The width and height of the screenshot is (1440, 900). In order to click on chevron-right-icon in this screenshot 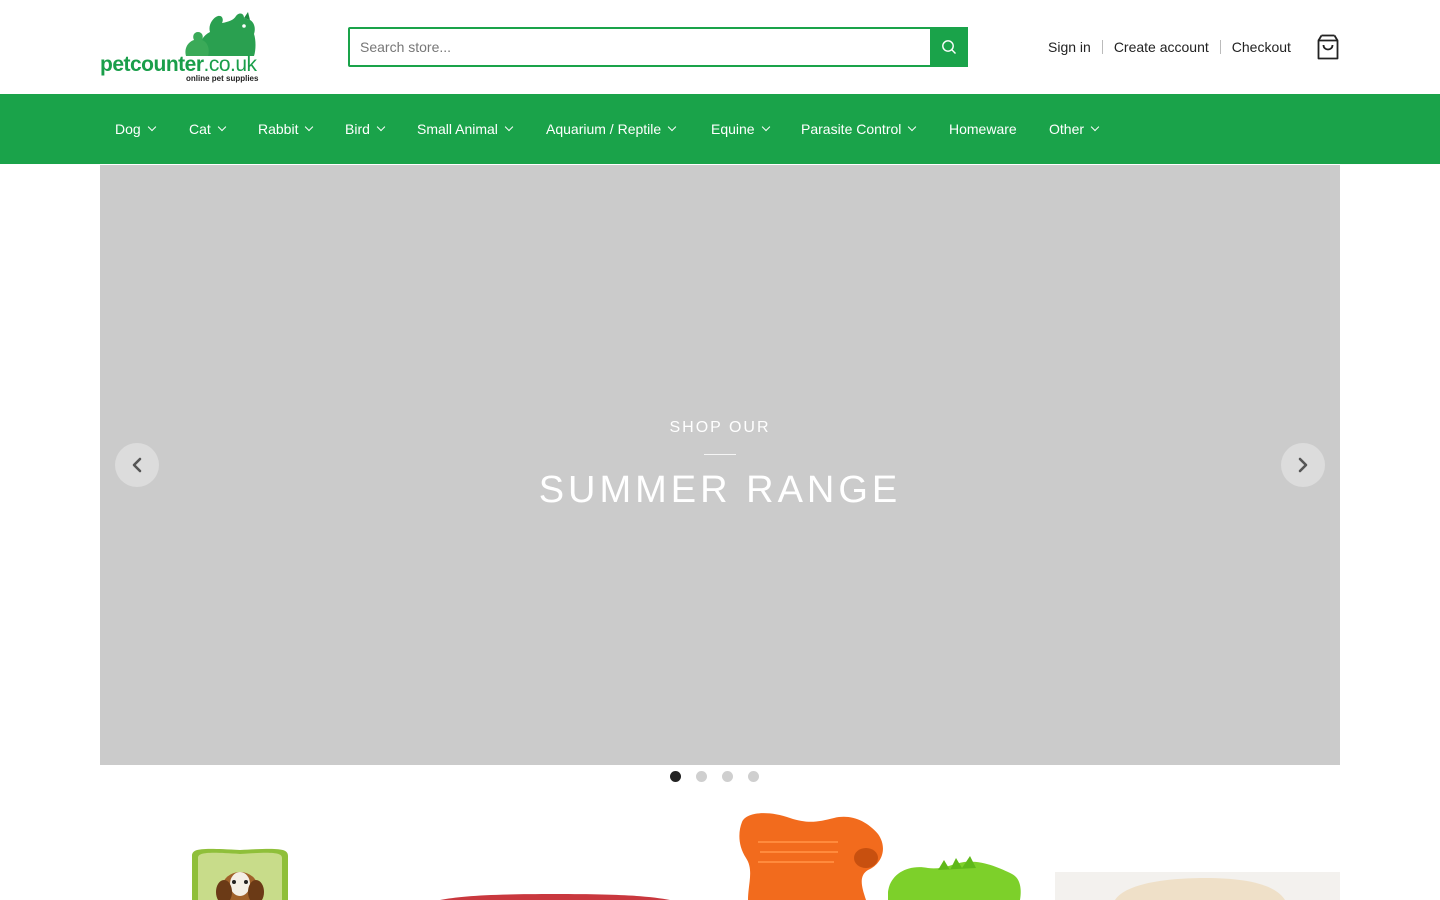, I will do `click(1303, 465)`.